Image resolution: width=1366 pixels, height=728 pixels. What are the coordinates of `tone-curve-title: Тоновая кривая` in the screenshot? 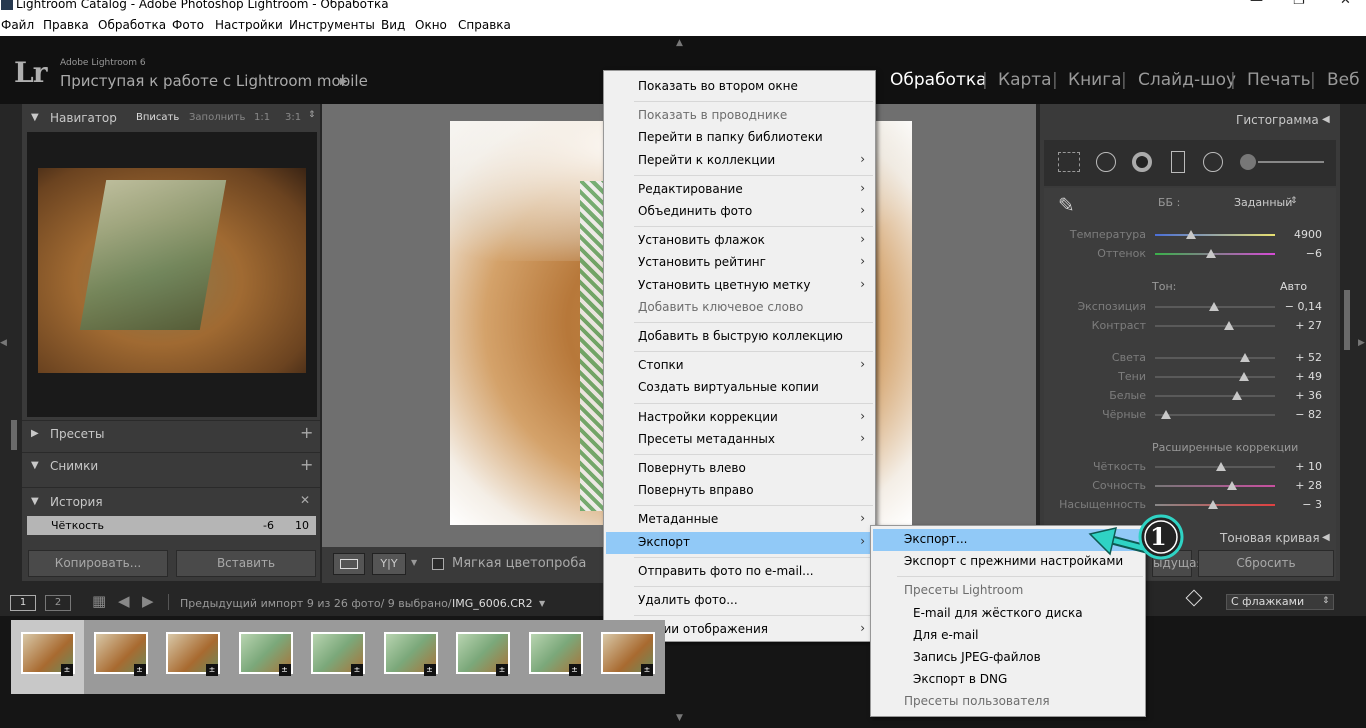 It's located at (1270, 538).